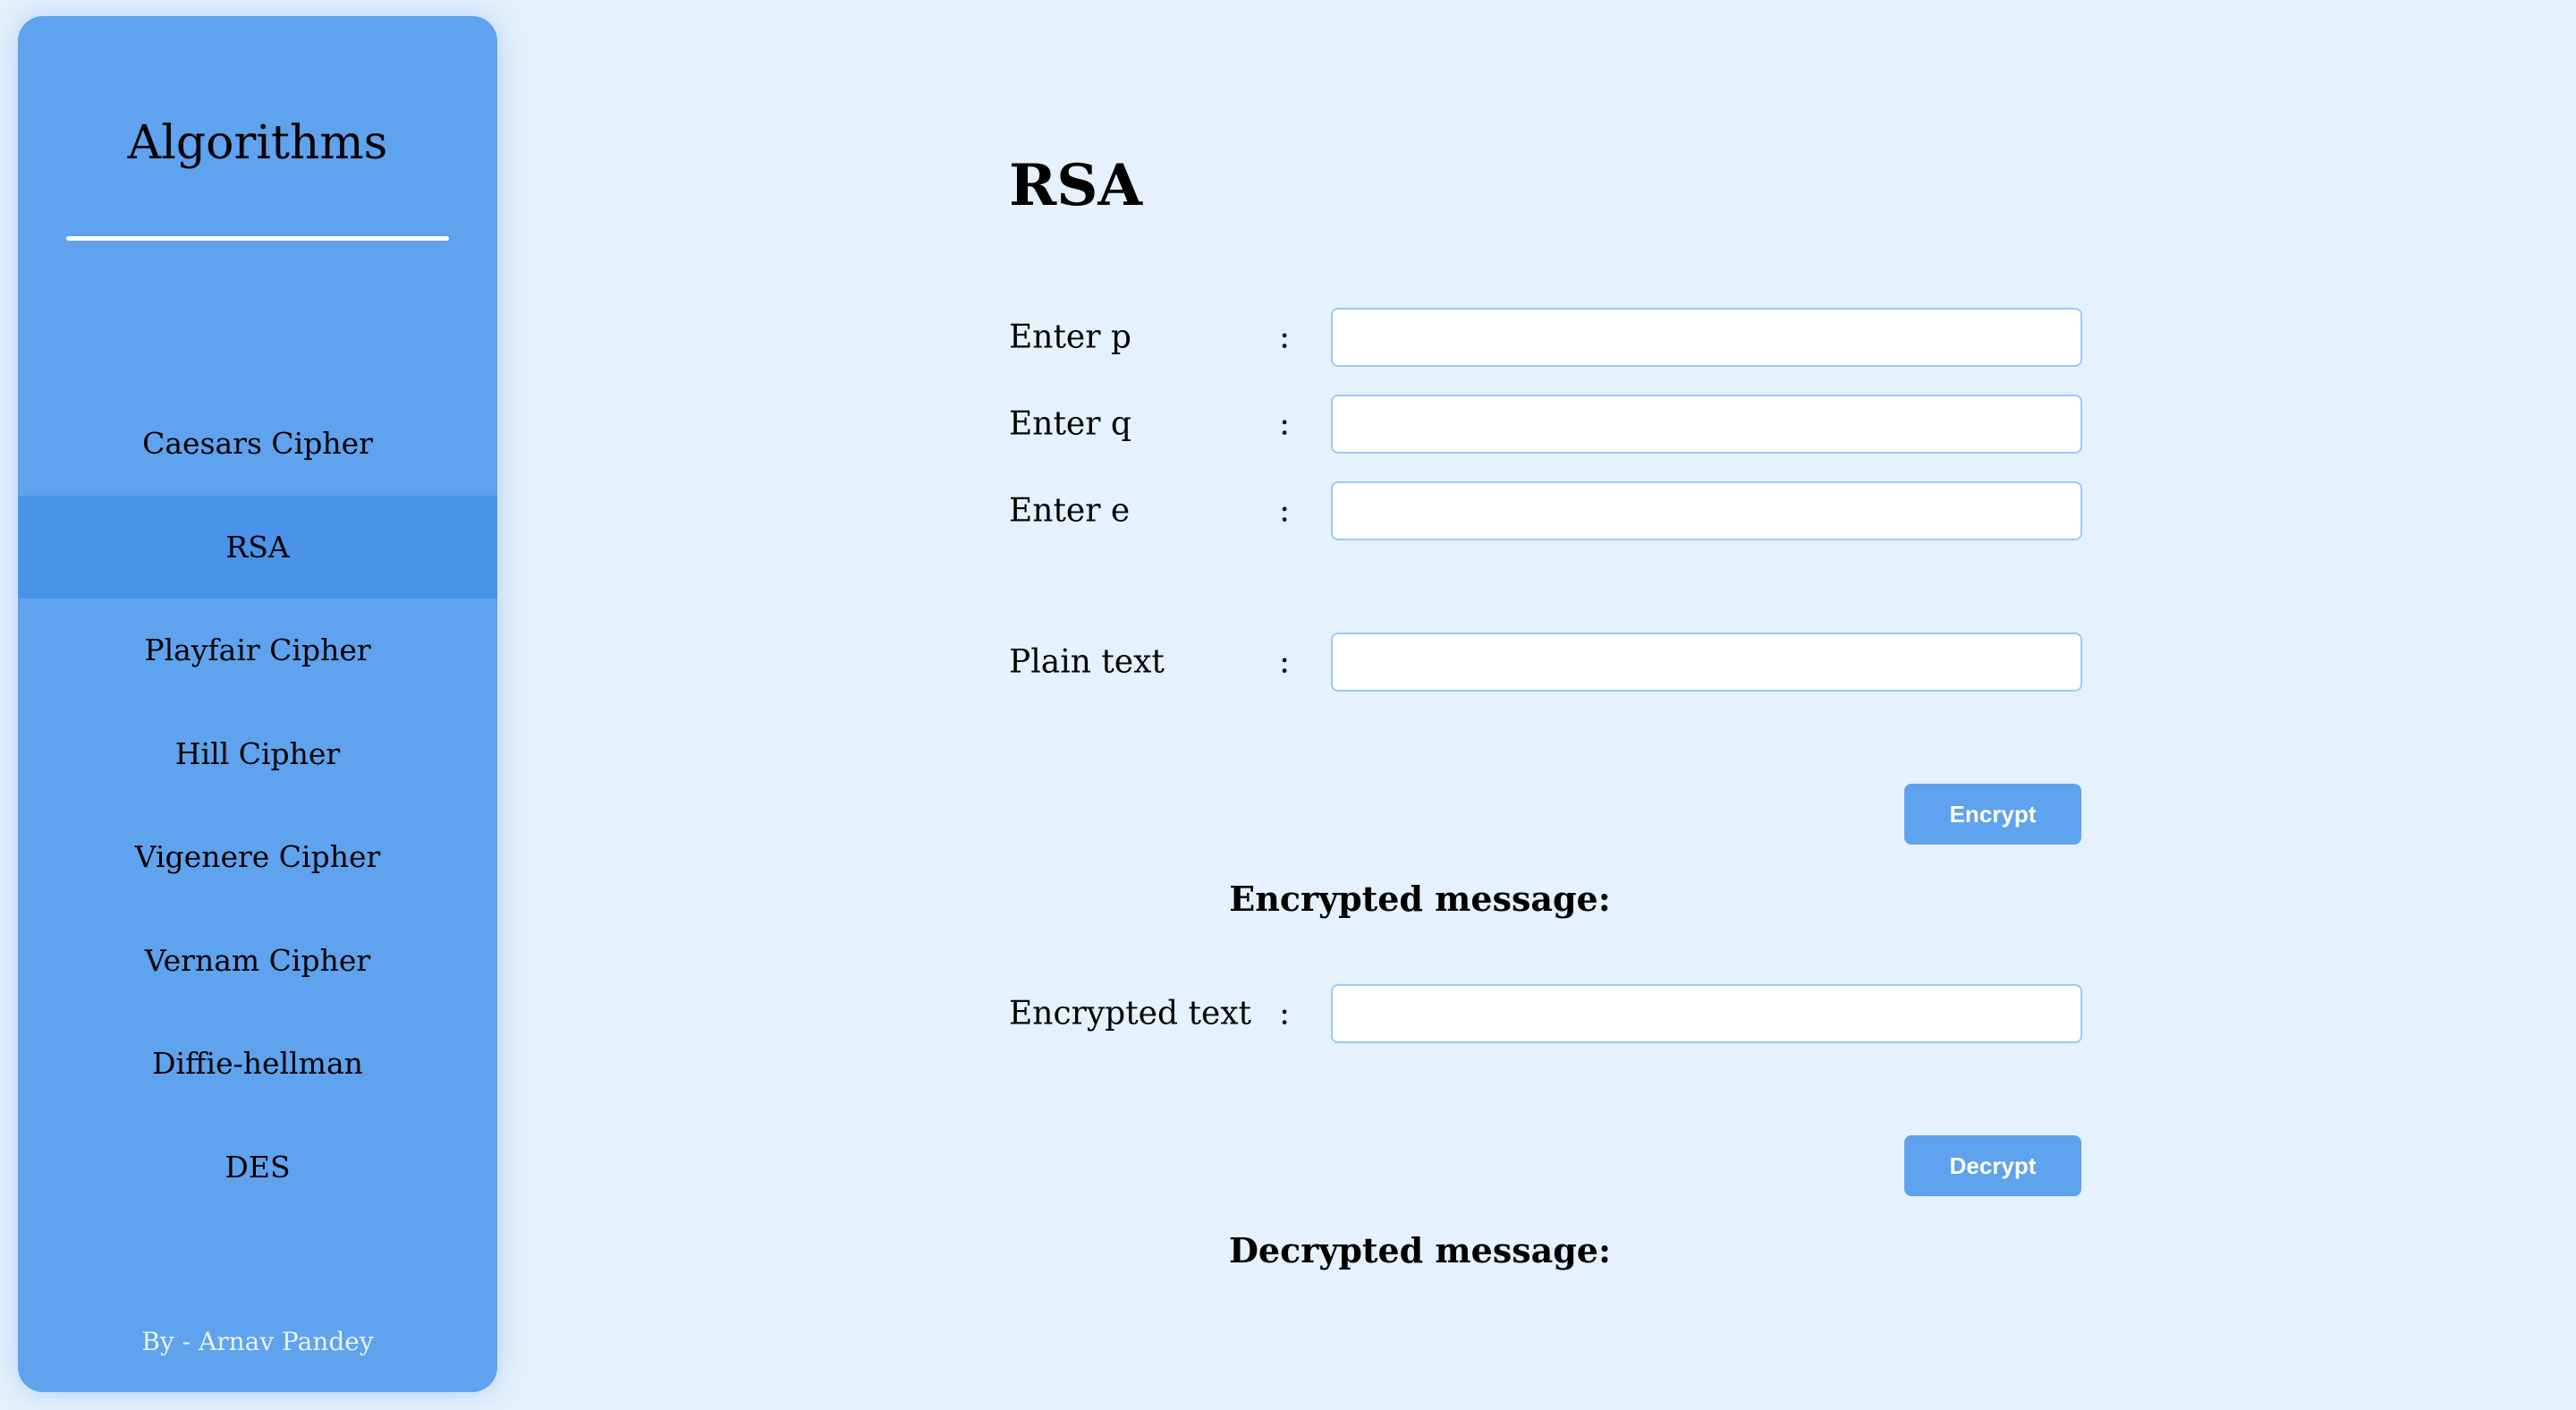  I want to click on encrypted-text-label: Encrypted text, so click(1130, 1014).